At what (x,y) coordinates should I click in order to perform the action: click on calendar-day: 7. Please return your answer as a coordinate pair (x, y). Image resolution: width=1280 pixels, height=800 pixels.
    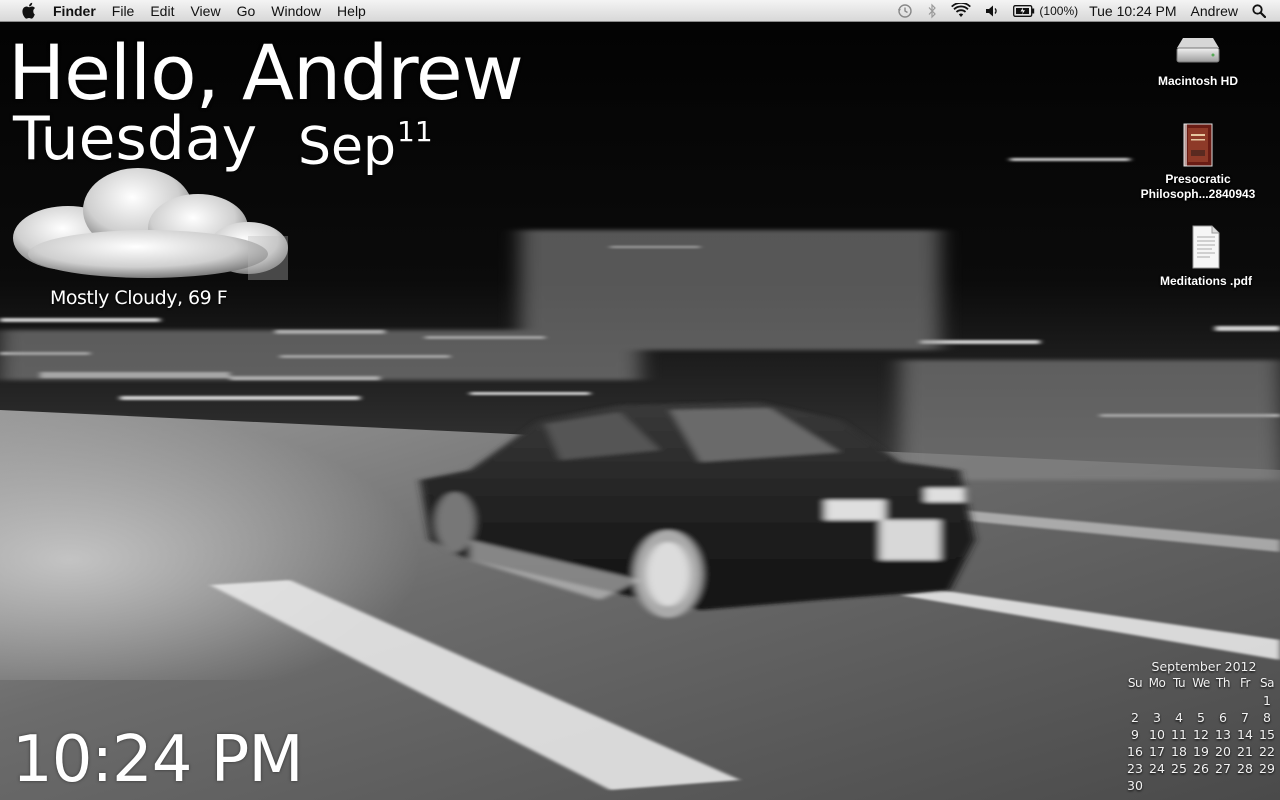
    Looking at the image, I should click on (1245, 717).